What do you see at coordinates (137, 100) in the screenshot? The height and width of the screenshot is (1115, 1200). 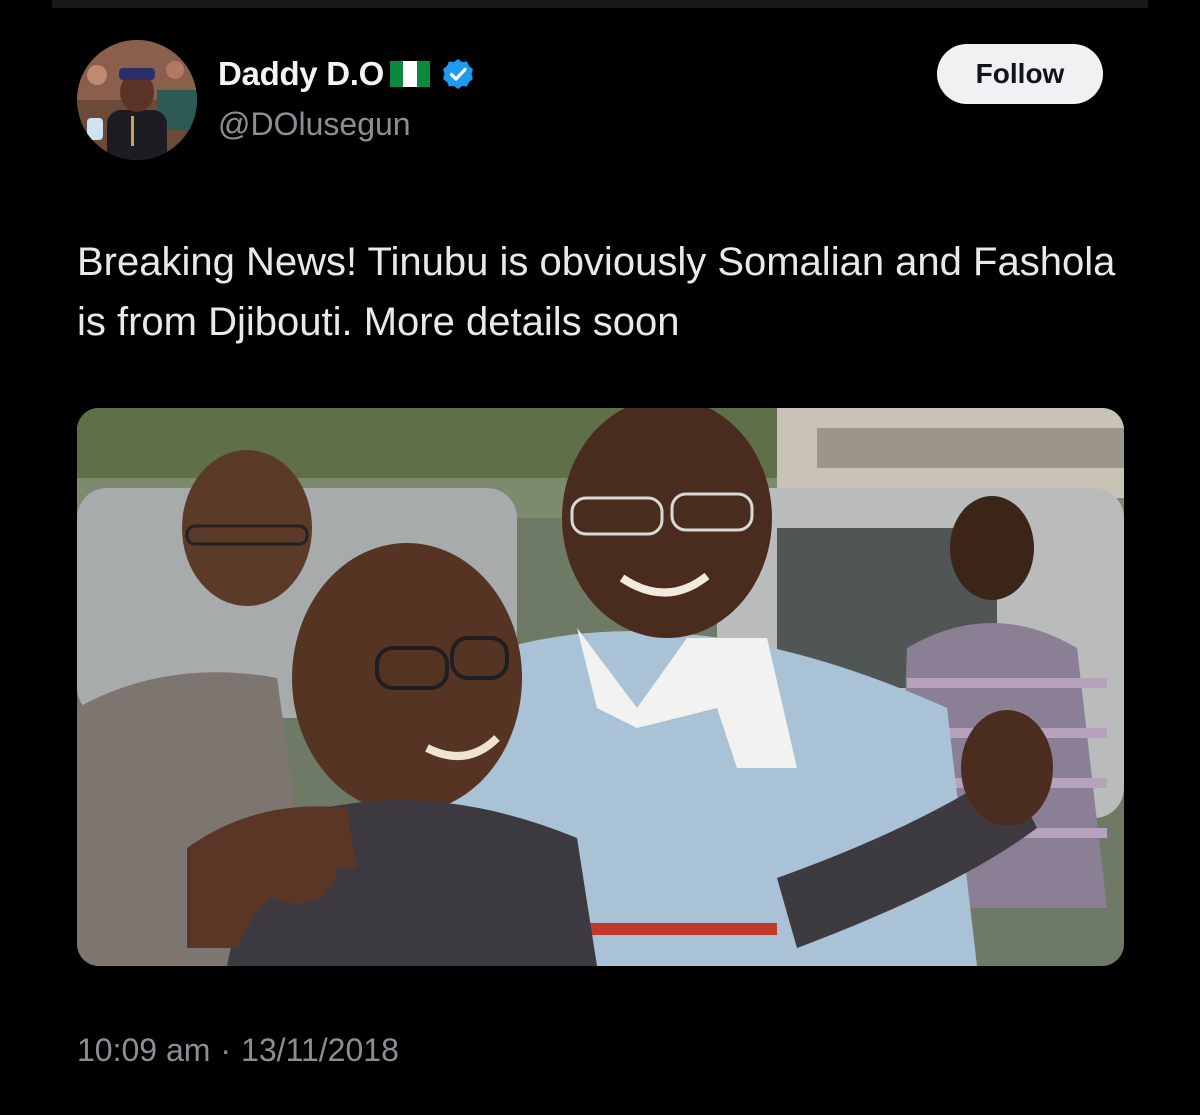 I see `avatar` at bounding box center [137, 100].